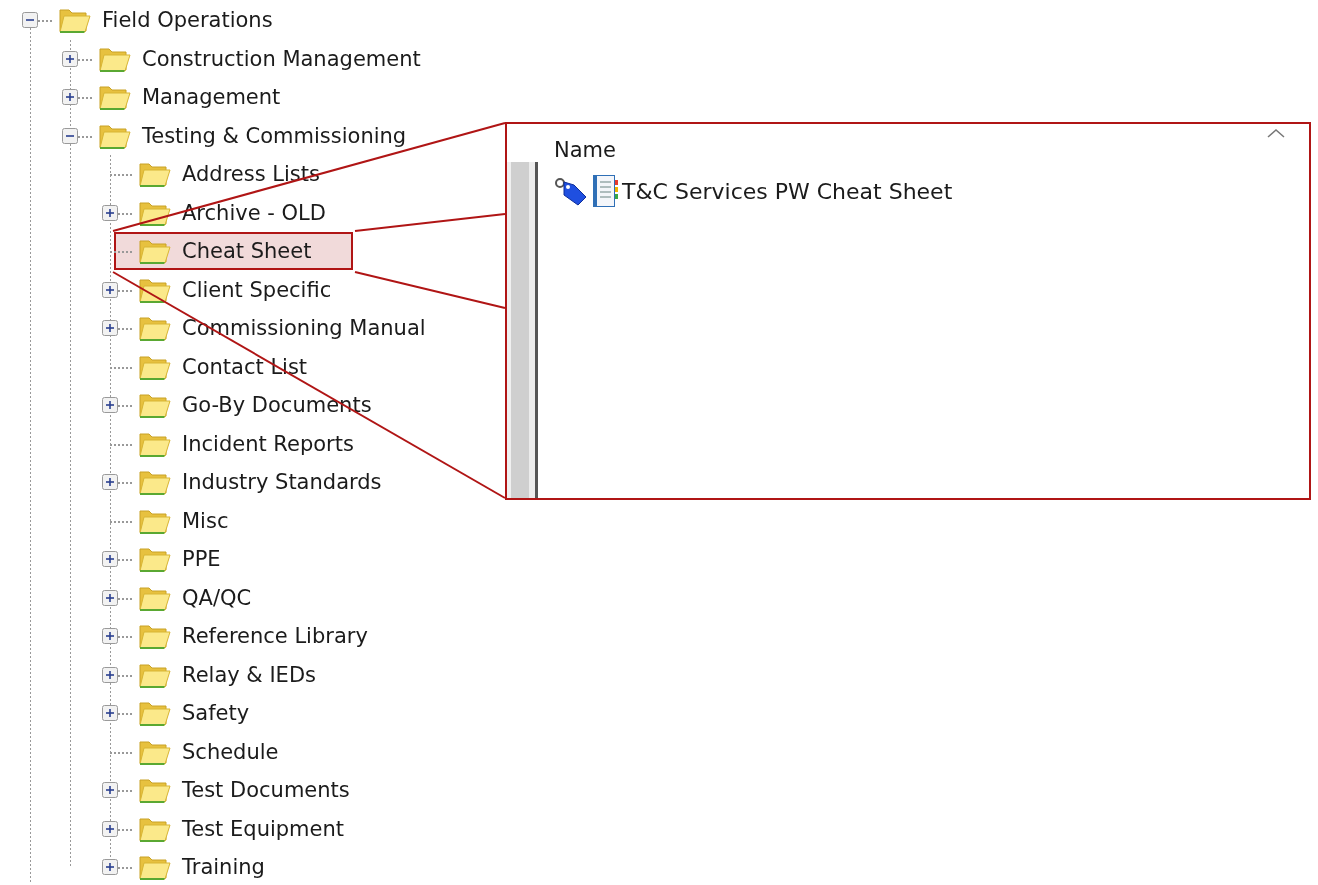 This screenshot has height=885, width=1318. What do you see at coordinates (253, 289) in the screenshot?
I see `tree-item: Client Specific` at bounding box center [253, 289].